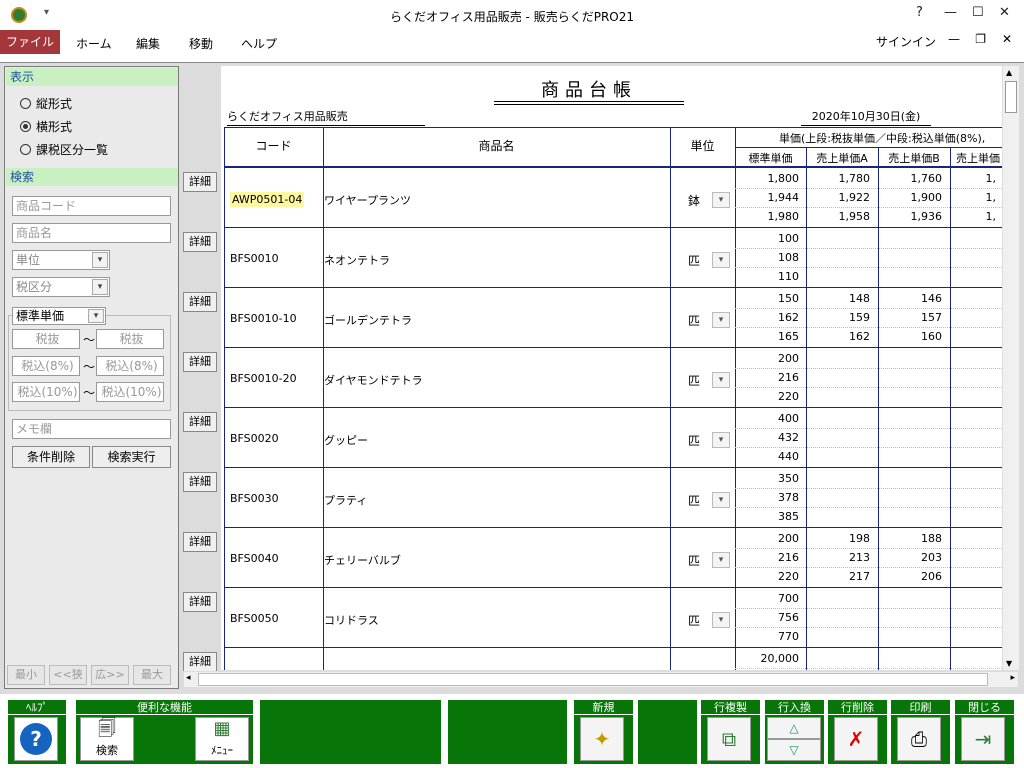 The image size is (1024, 768). Describe the element at coordinates (613, 167) in the screenshot. I see `header-bottom-line` at that location.